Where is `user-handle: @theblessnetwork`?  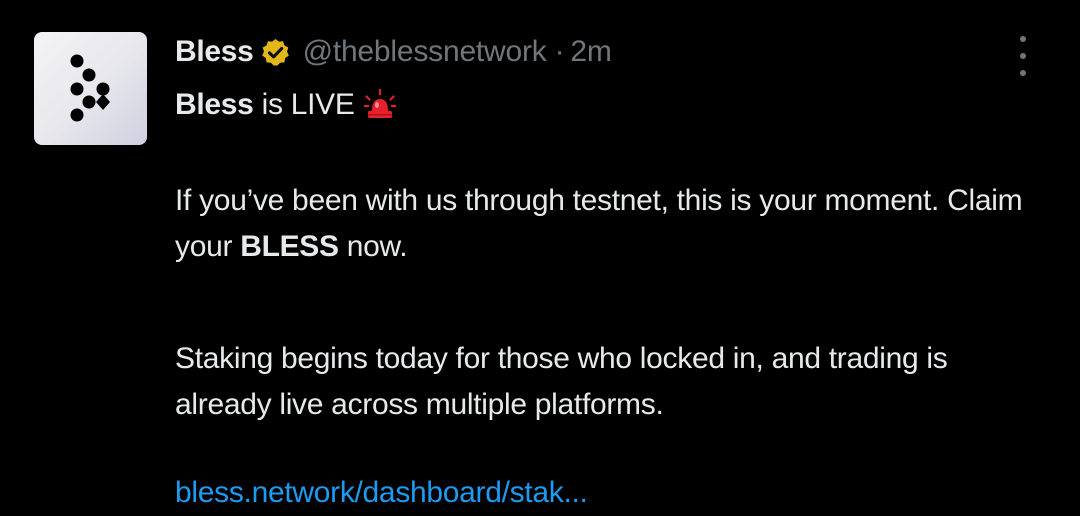 user-handle: @theblessnetwork is located at coordinates (425, 52).